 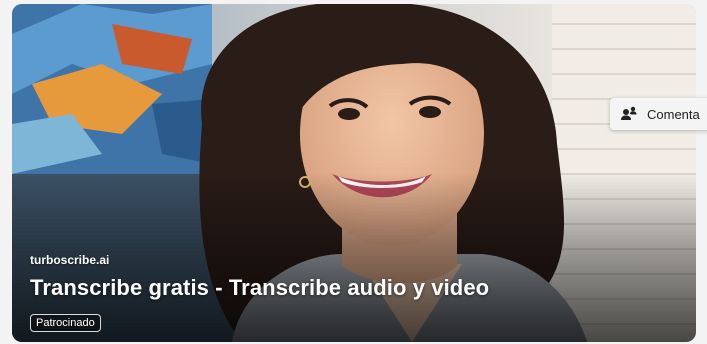 I want to click on ad-source: turboscribe.ai, so click(x=259, y=260).